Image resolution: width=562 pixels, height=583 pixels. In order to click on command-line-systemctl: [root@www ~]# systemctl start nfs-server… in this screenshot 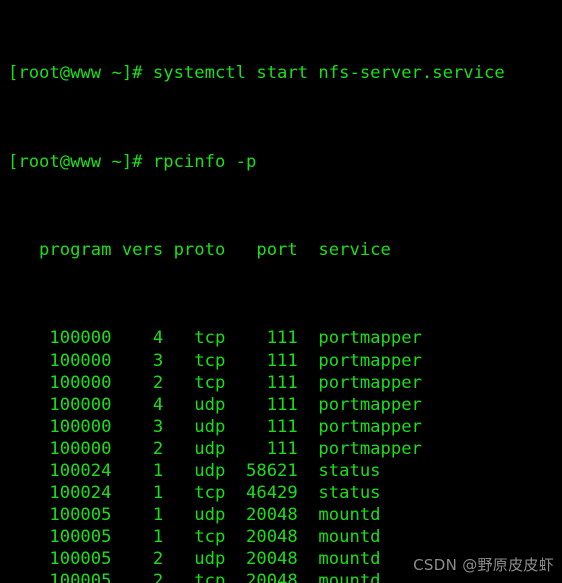, I will do `click(256, 73)`.